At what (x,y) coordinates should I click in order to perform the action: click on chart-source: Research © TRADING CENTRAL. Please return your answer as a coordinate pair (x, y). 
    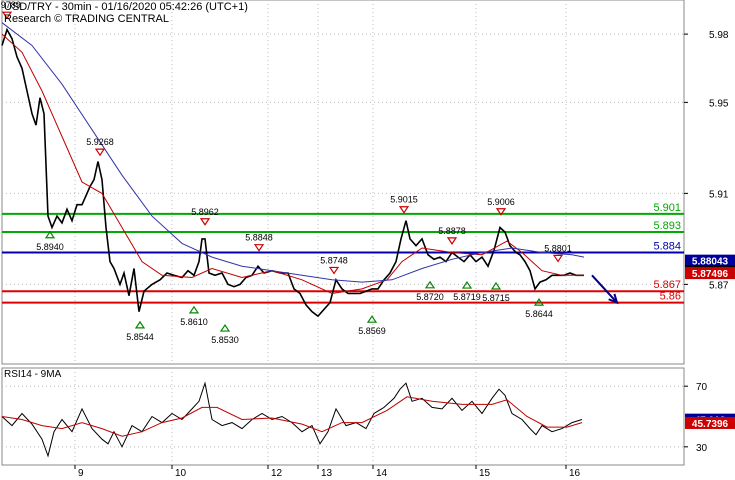
    Looking at the image, I should click on (86, 19).